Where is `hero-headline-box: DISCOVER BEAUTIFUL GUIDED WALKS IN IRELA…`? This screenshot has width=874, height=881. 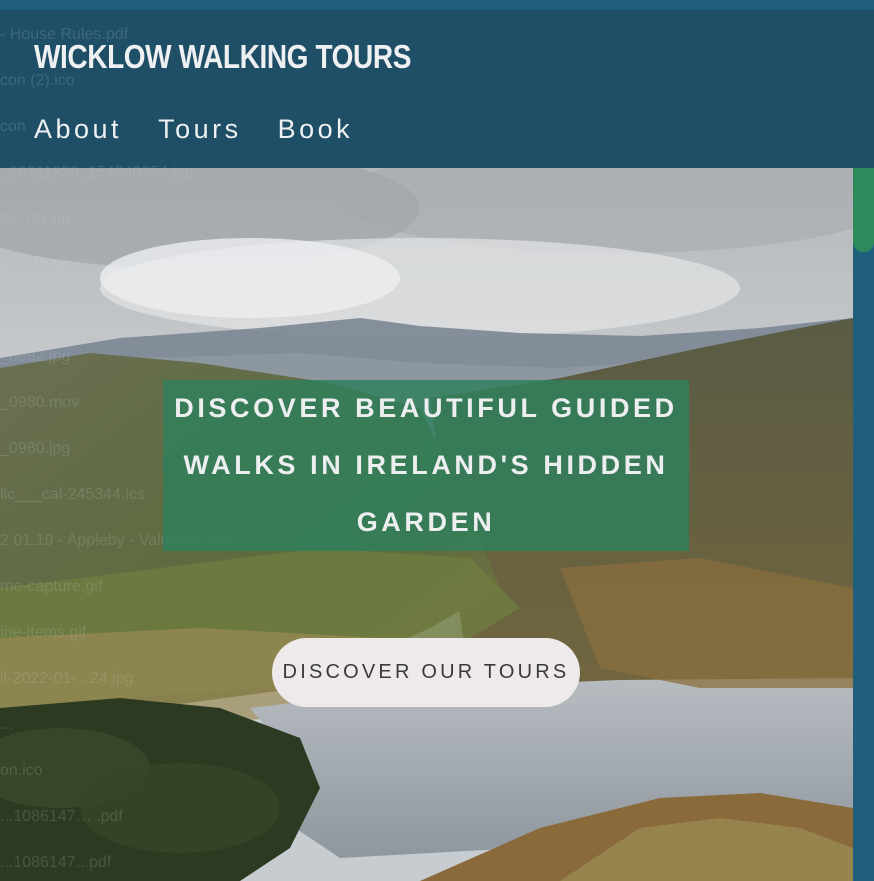
hero-headline-box: DISCOVER BEAUTIFUL GUIDED WALKS IN IRELA… is located at coordinates (426, 465).